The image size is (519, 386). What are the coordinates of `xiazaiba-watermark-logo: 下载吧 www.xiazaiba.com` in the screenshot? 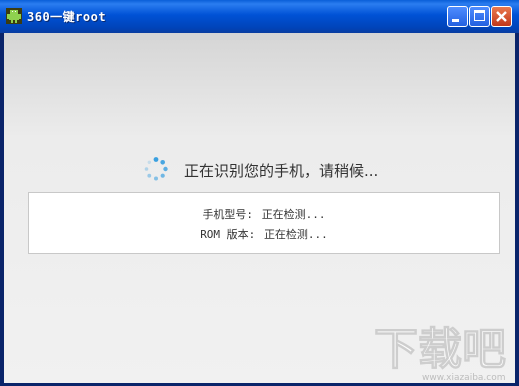 It's located at (440, 354).